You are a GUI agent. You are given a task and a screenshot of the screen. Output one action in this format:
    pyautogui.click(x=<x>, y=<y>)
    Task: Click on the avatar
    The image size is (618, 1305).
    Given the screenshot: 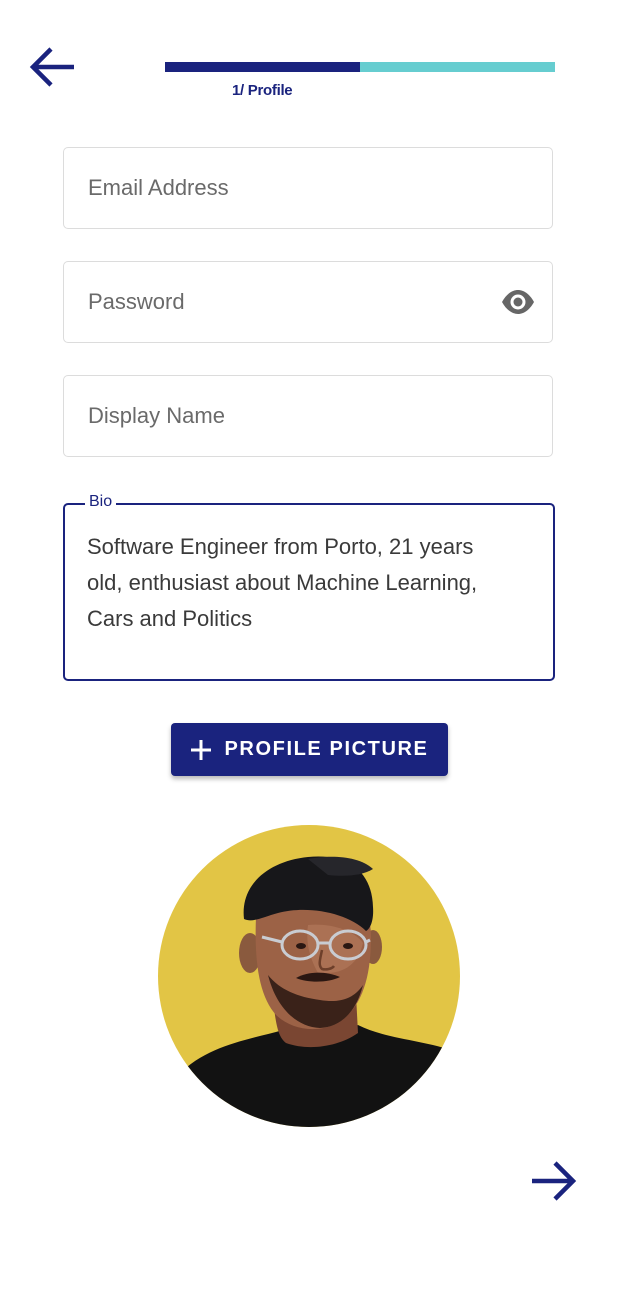 What is the action you would take?
    pyautogui.click(x=309, y=976)
    